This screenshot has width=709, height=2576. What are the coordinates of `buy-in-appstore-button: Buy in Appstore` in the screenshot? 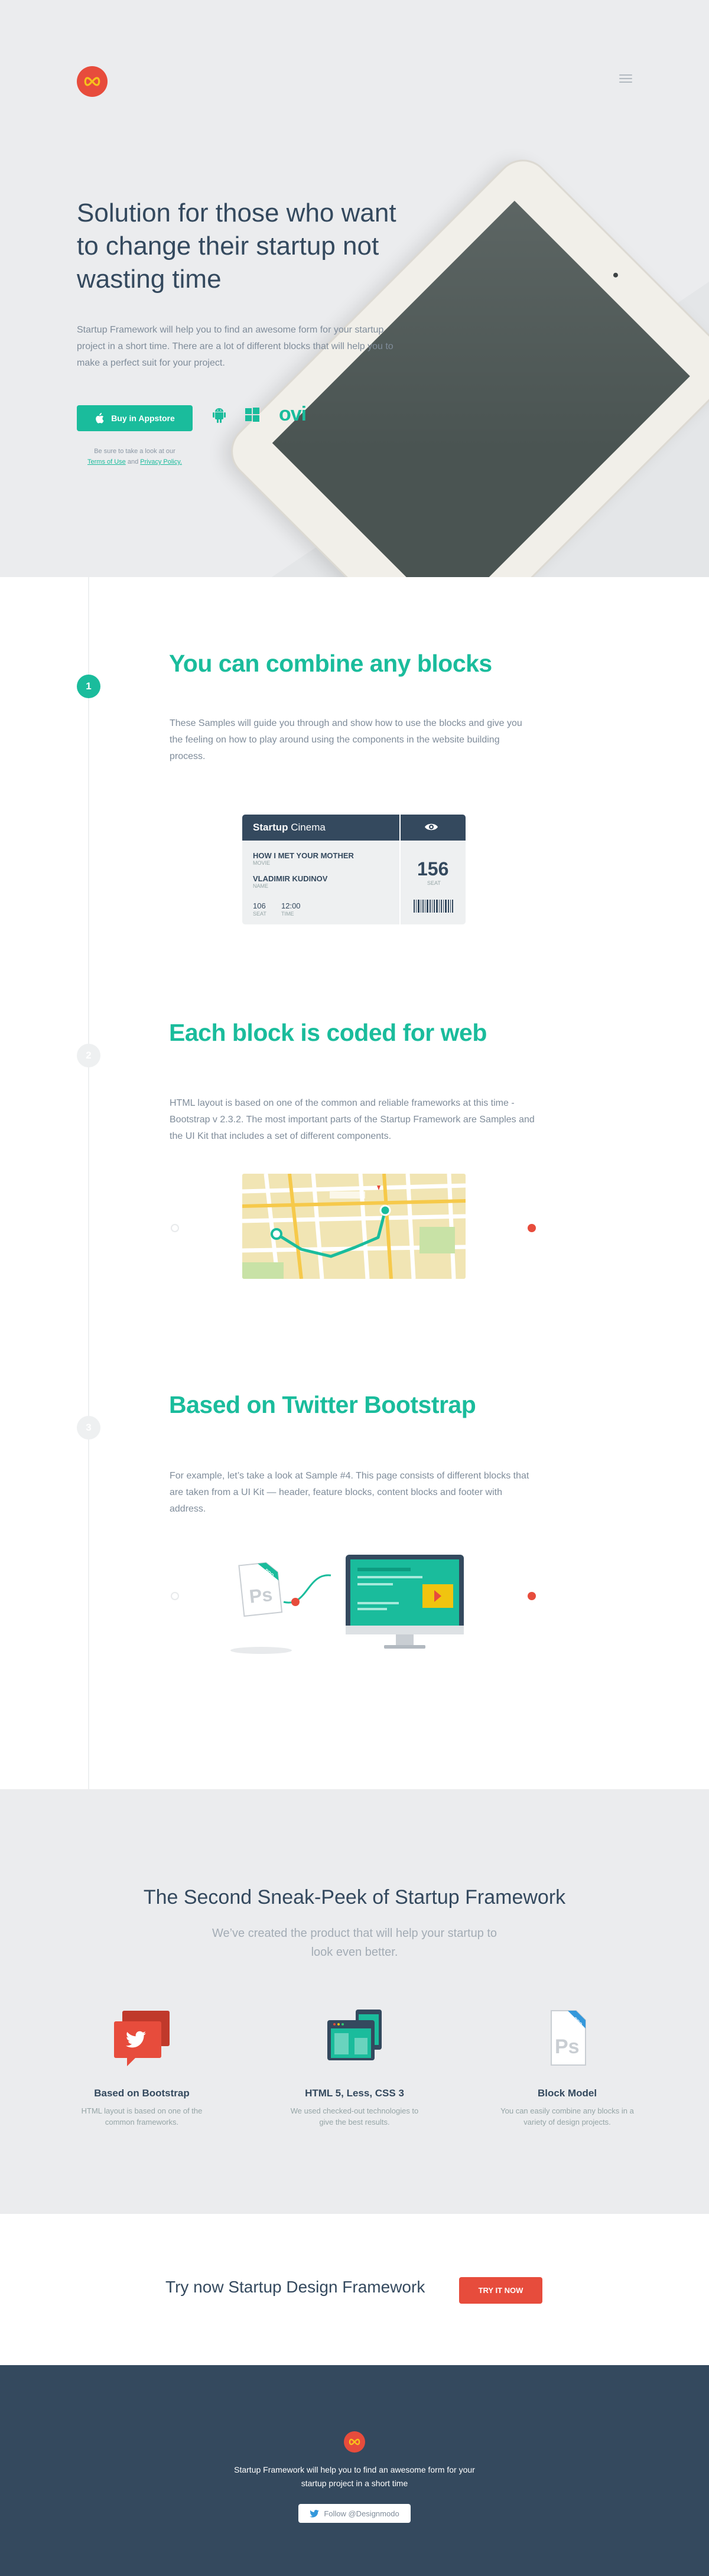 It's located at (135, 418).